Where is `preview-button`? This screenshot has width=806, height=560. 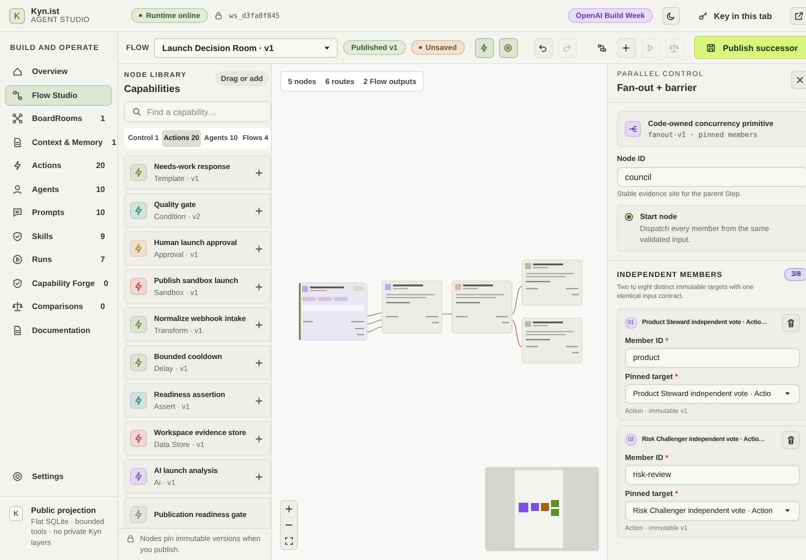
preview-button is located at coordinates (508, 48).